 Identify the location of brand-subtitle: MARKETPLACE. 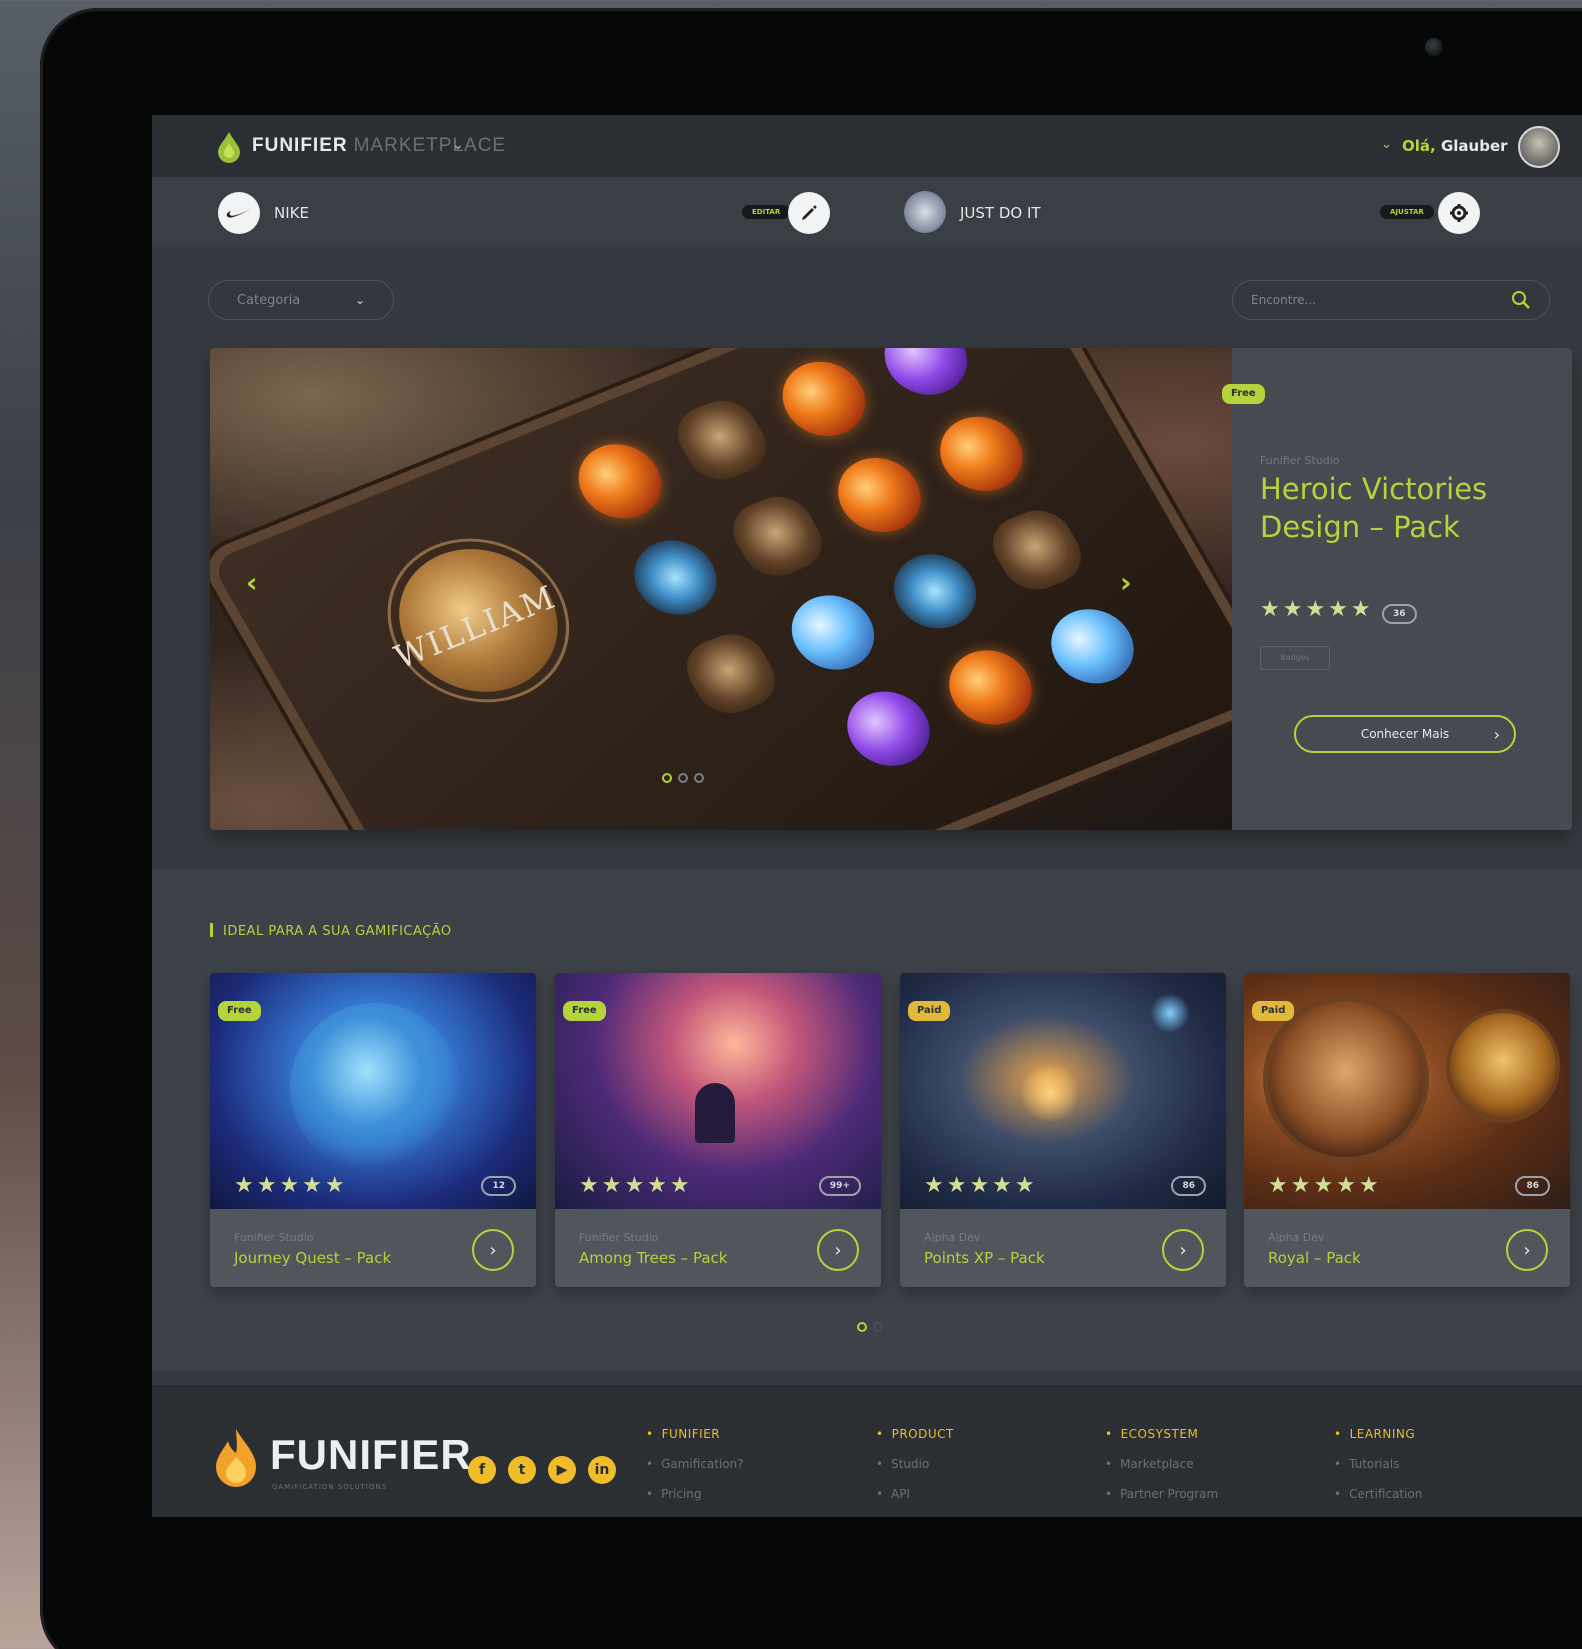
(430, 145).